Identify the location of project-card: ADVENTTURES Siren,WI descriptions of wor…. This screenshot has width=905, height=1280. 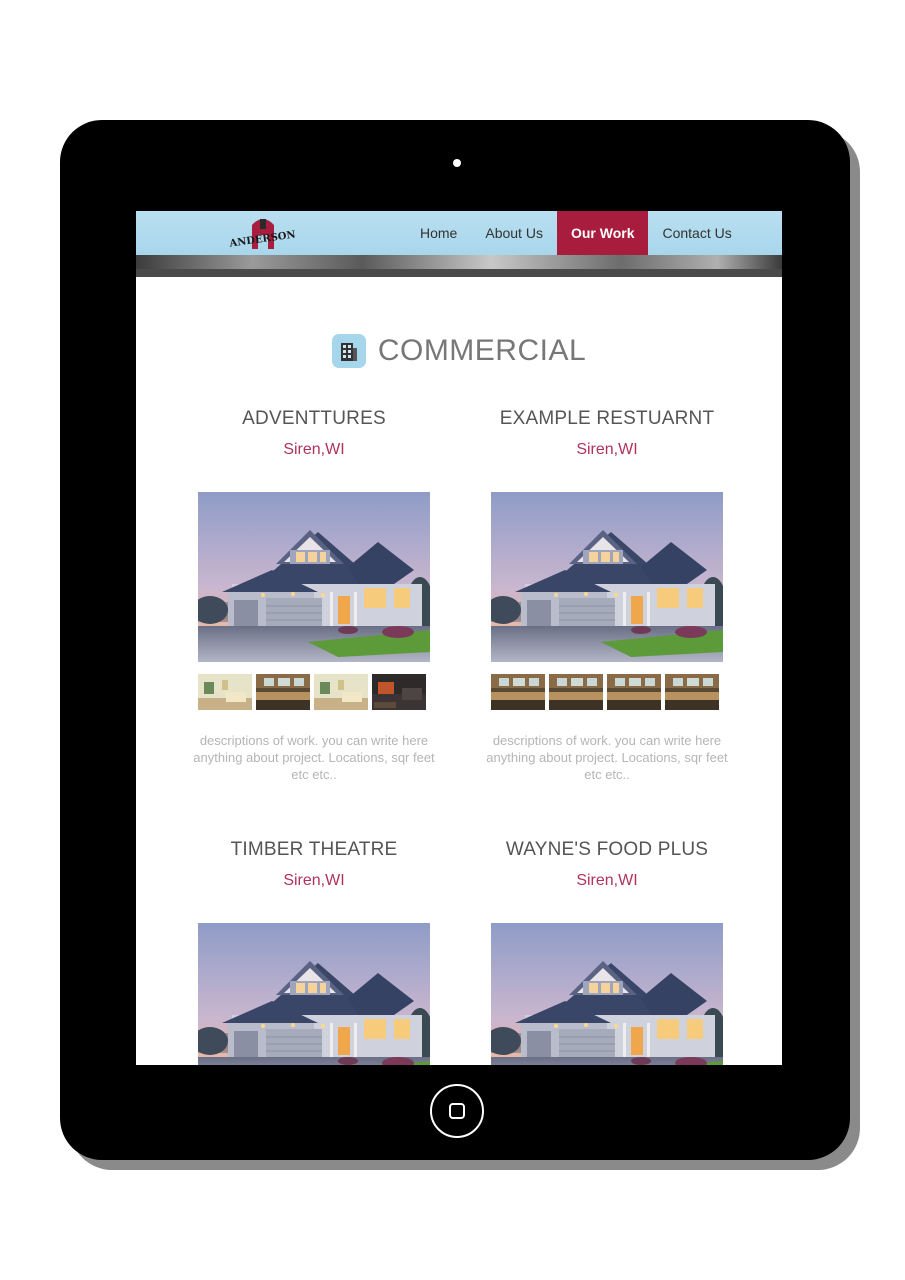
(313, 594).